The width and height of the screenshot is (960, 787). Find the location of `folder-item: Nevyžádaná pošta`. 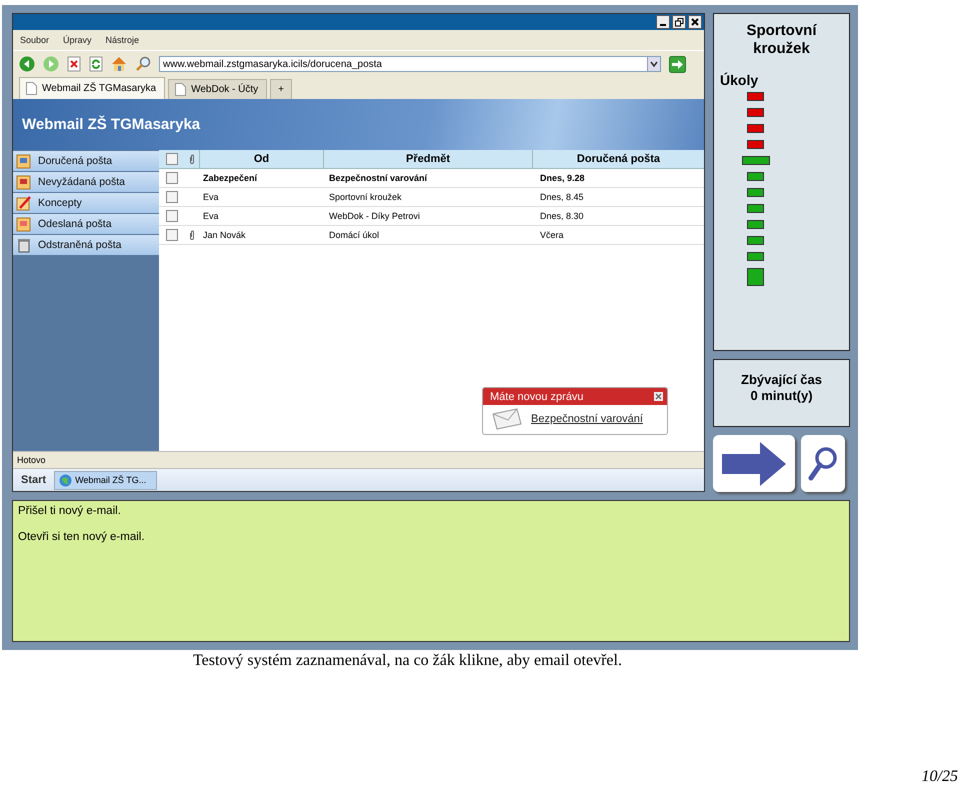

folder-item: Nevyžádaná pošta is located at coordinates (86, 182).